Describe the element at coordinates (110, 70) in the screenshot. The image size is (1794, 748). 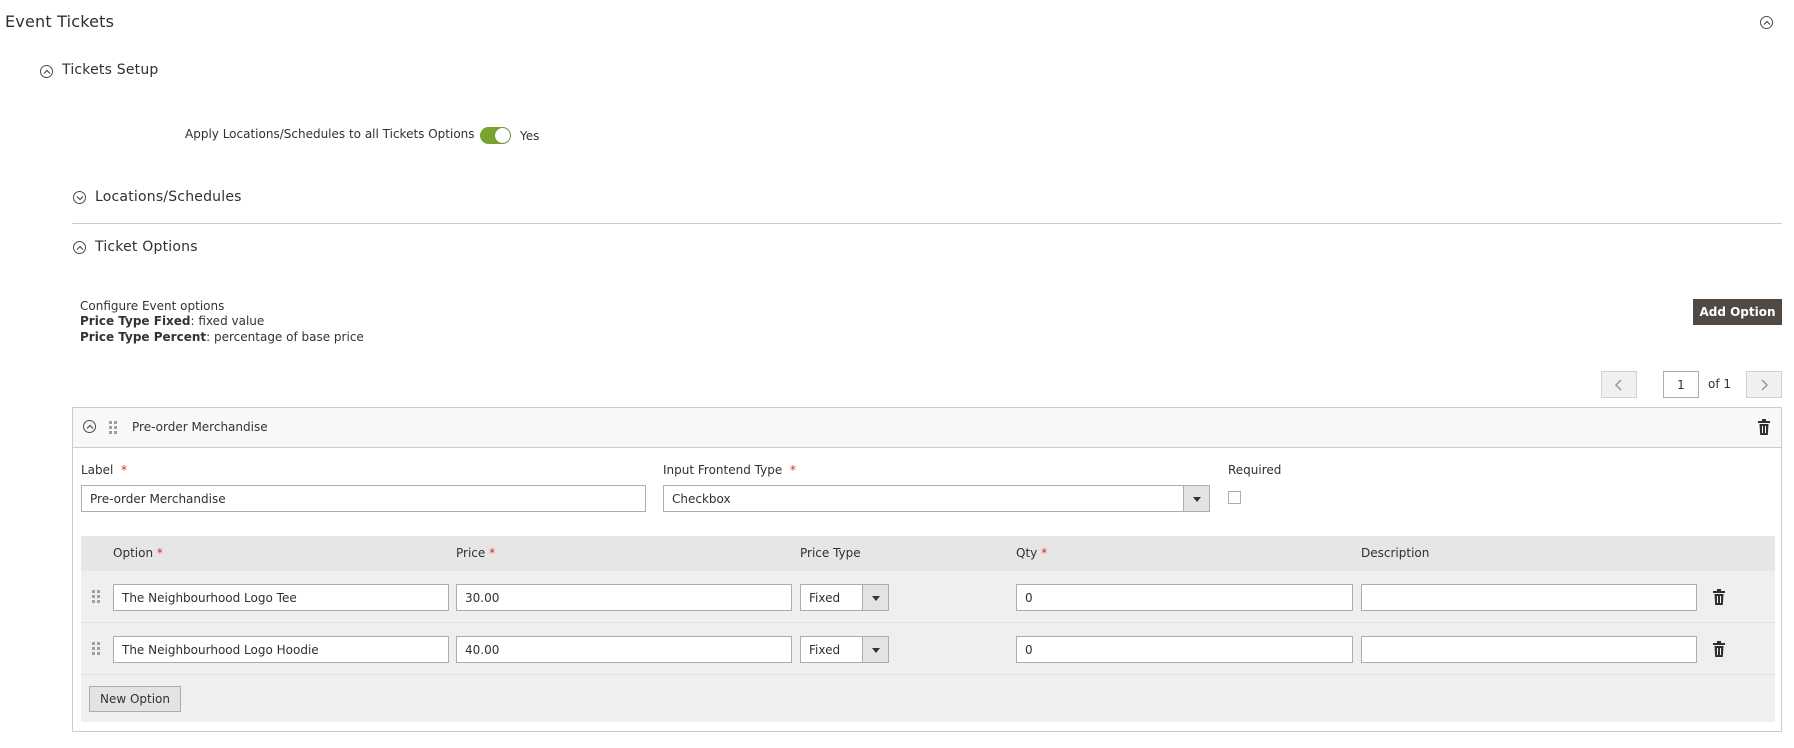
I see `tickets-setup-title: Tickets Setup` at that location.